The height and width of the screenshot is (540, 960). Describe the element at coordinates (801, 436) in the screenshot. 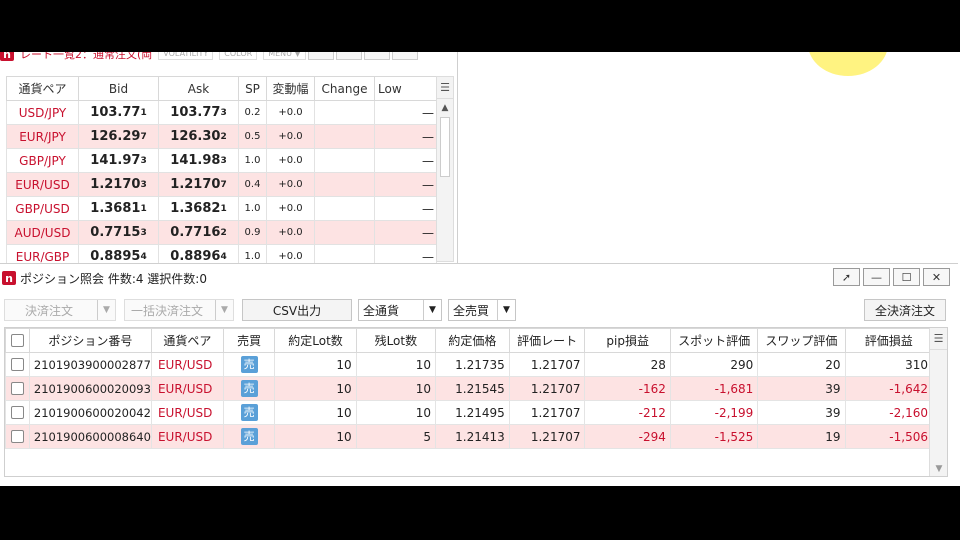

I see `swap-eval-cell: 19` at that location.